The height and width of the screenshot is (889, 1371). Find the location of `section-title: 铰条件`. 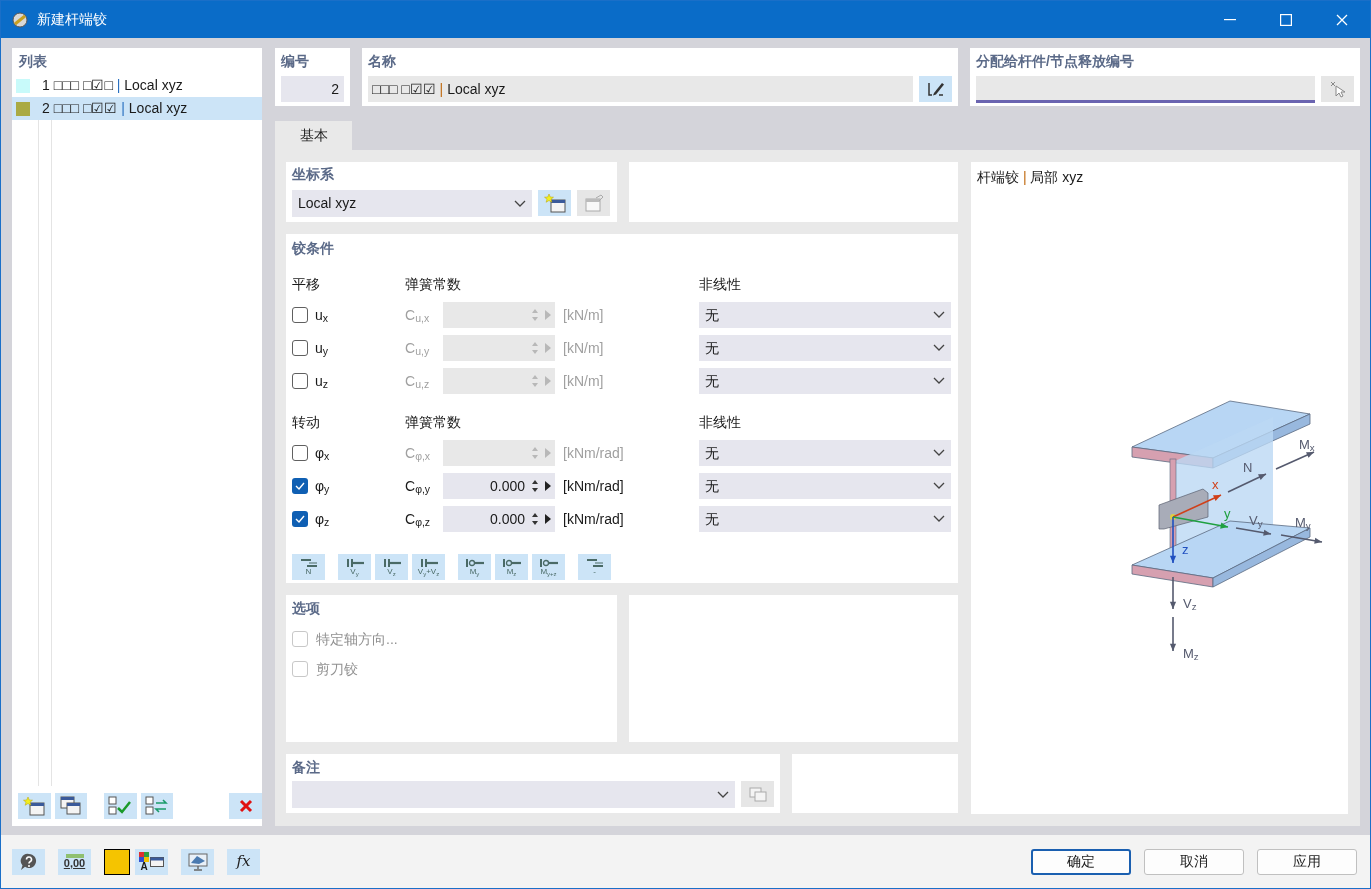

section-title: 铰条件 is located at coordinates (313, 248).